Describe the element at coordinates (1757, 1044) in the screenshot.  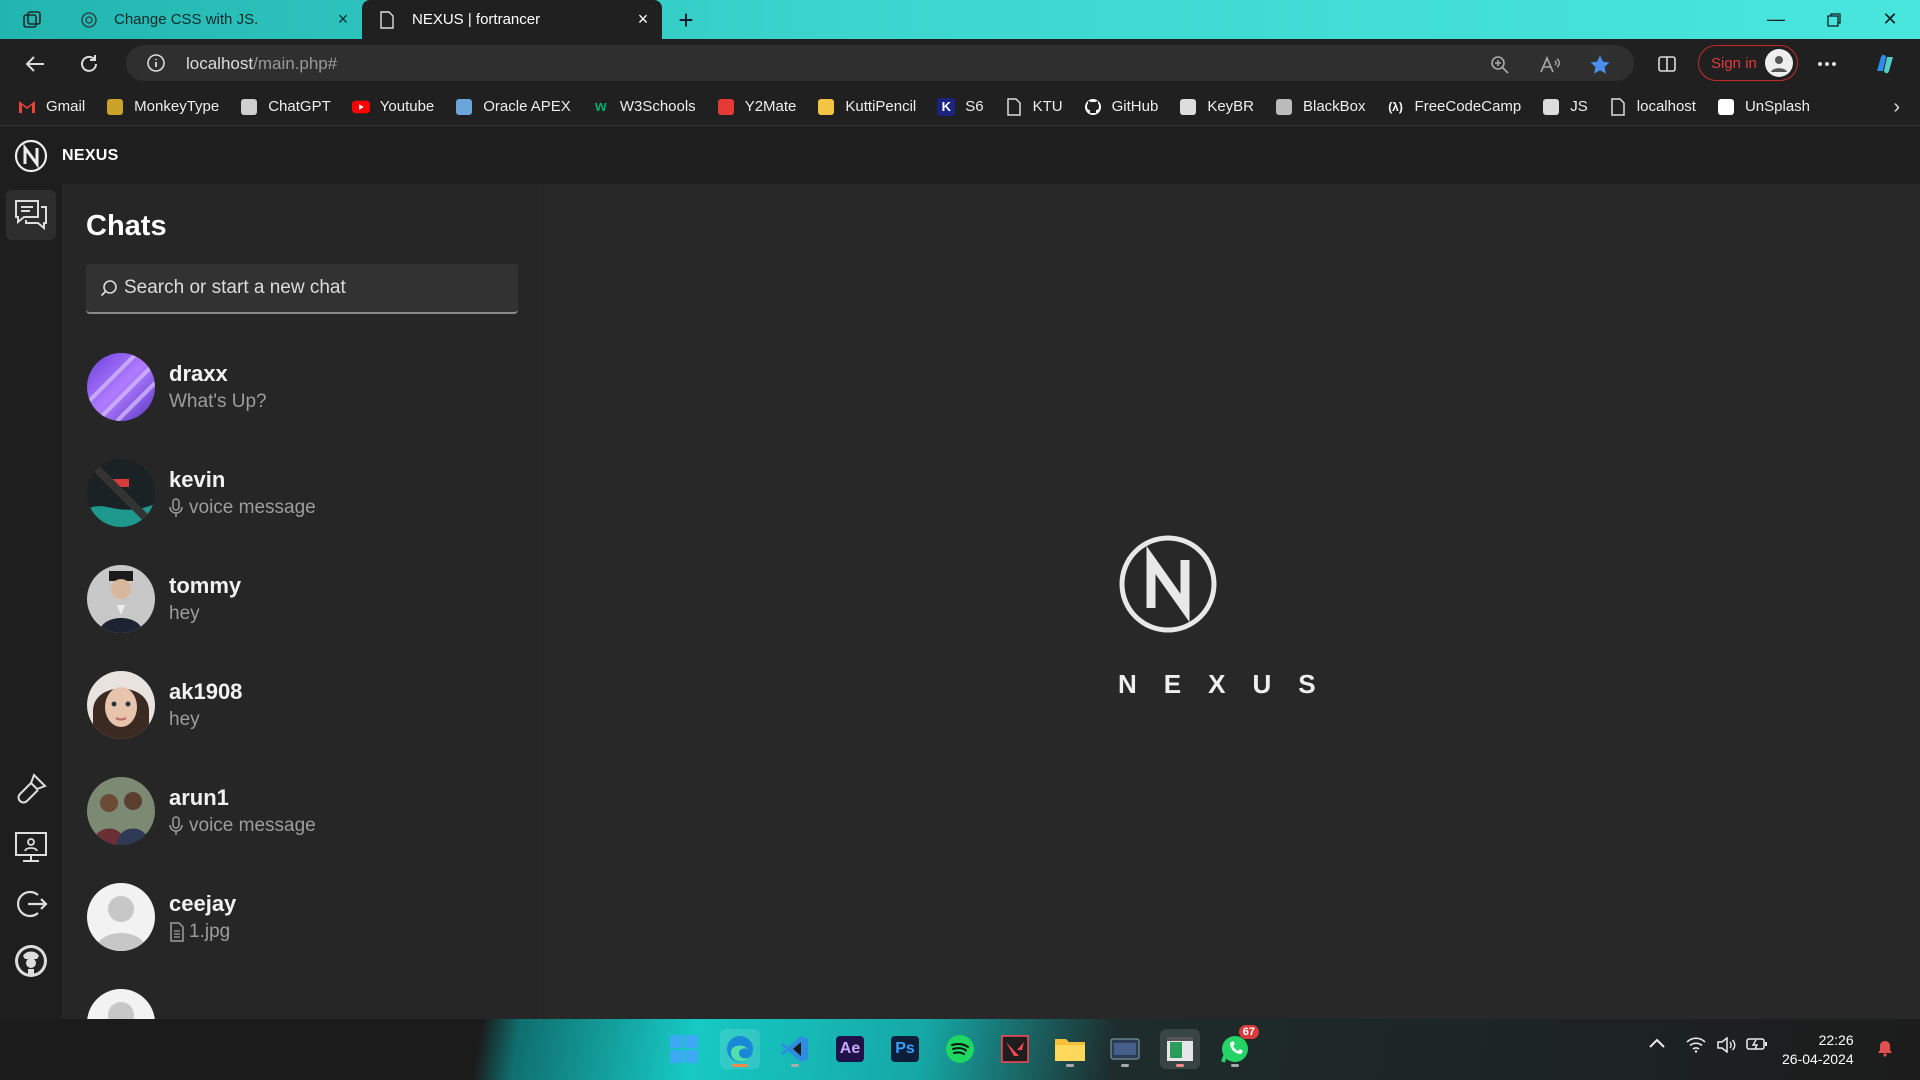
I see `battery-icon` at that location.